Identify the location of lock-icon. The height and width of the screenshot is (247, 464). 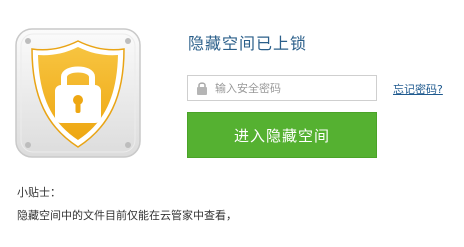
(202, 88).